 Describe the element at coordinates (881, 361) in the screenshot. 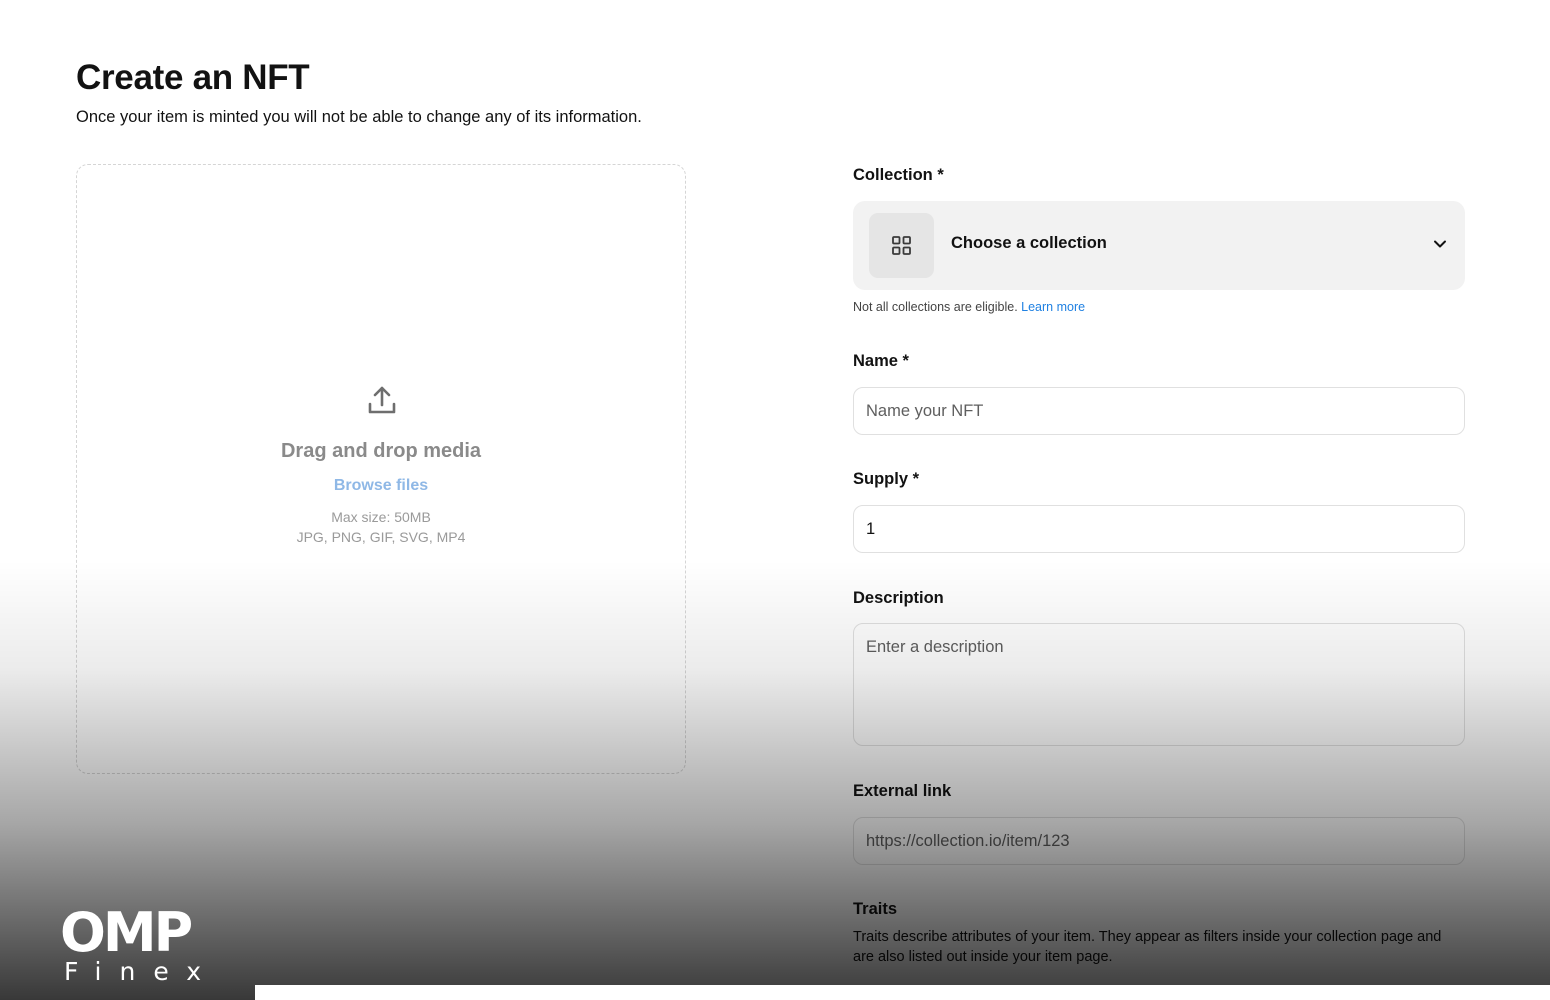

I see `name-label: Name *` at that location.